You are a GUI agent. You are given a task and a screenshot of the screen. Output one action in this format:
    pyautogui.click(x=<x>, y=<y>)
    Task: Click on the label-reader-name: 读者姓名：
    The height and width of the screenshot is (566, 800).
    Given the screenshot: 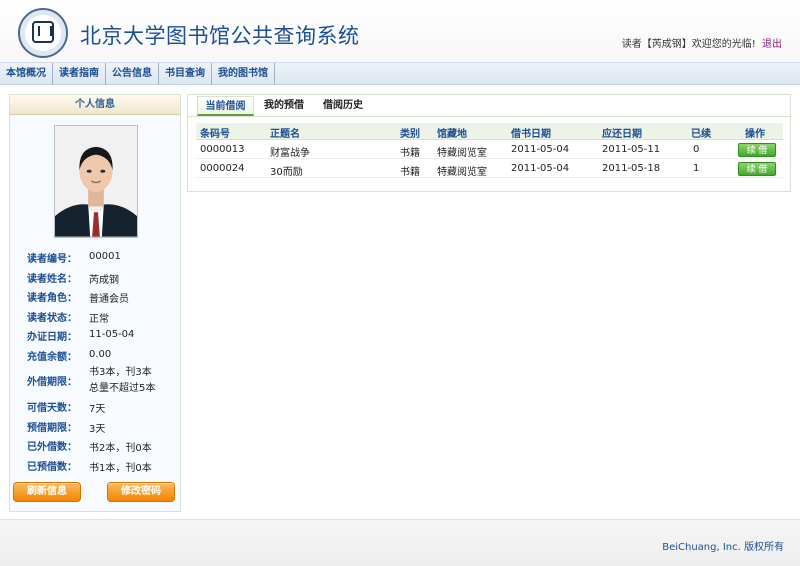 What is the action you would take?
    pyautogui.click(x=52, y=279)
    